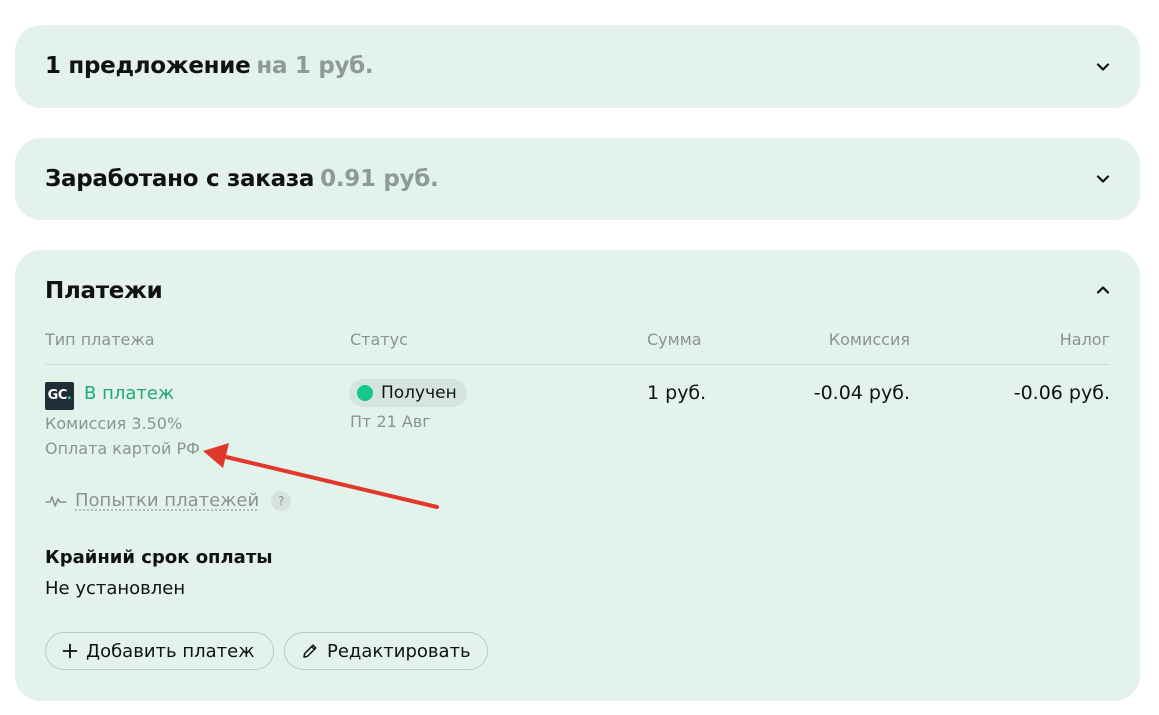  Describe the element at coordinates (419, 393) in the screenshot. I see `status-text: Получен` at that location.